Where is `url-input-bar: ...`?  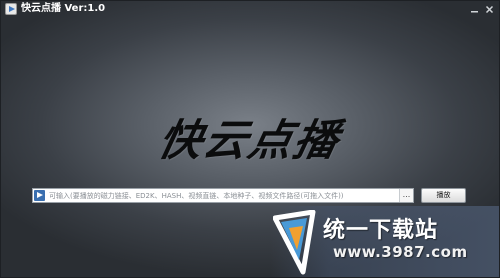
url-input-bar: ... is located at coordinates (223, 195).